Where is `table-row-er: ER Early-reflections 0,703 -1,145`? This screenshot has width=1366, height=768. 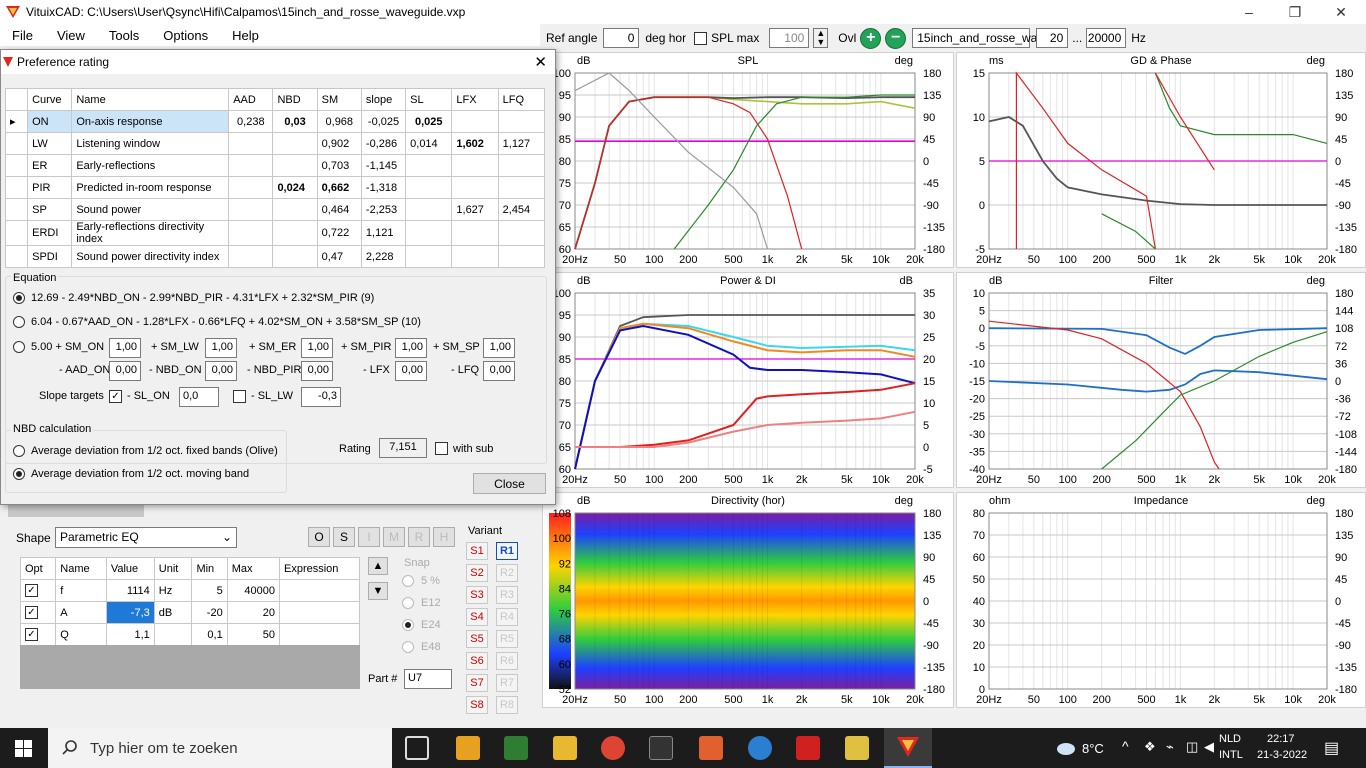 table-row-er: ER Early-reflections 0,703 -1,145 is located at coordinates (275, 165).